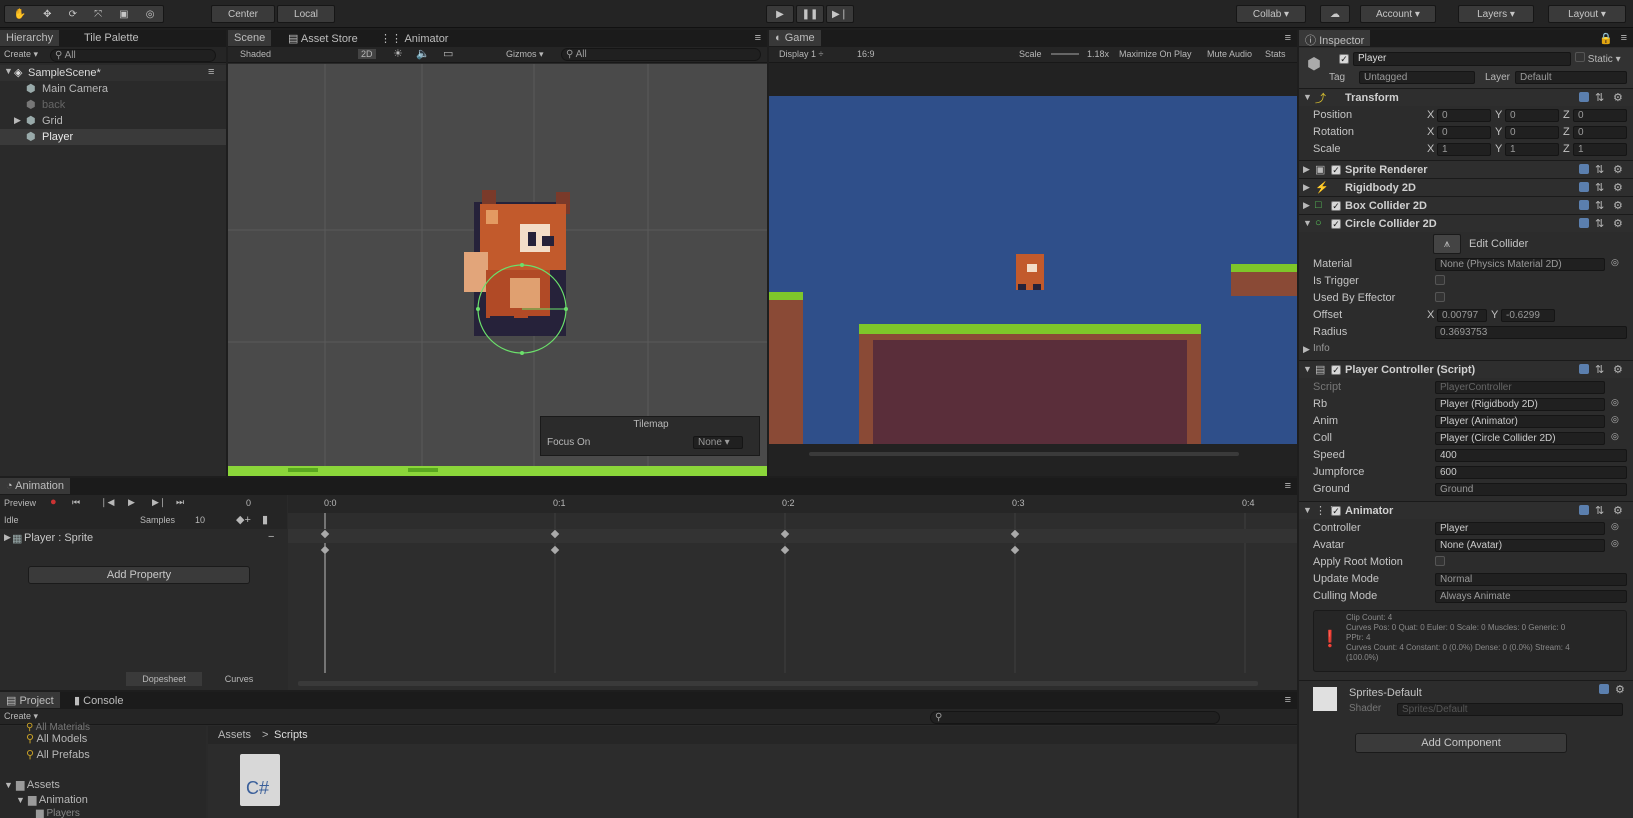 The height and width of the screenshot is (818, 1633). Describe the element at coordinates (211, 72) in the screenshot. I see `scene-menu-icon: ≡` at that location.